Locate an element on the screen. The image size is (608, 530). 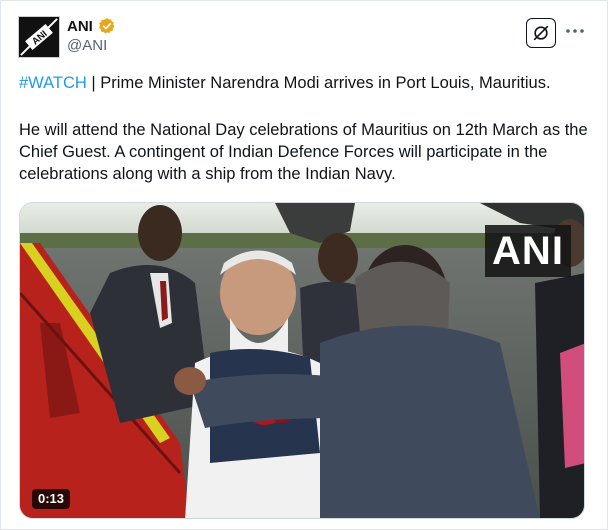
account-handle: @ANI is located at coordinates (87, 45).